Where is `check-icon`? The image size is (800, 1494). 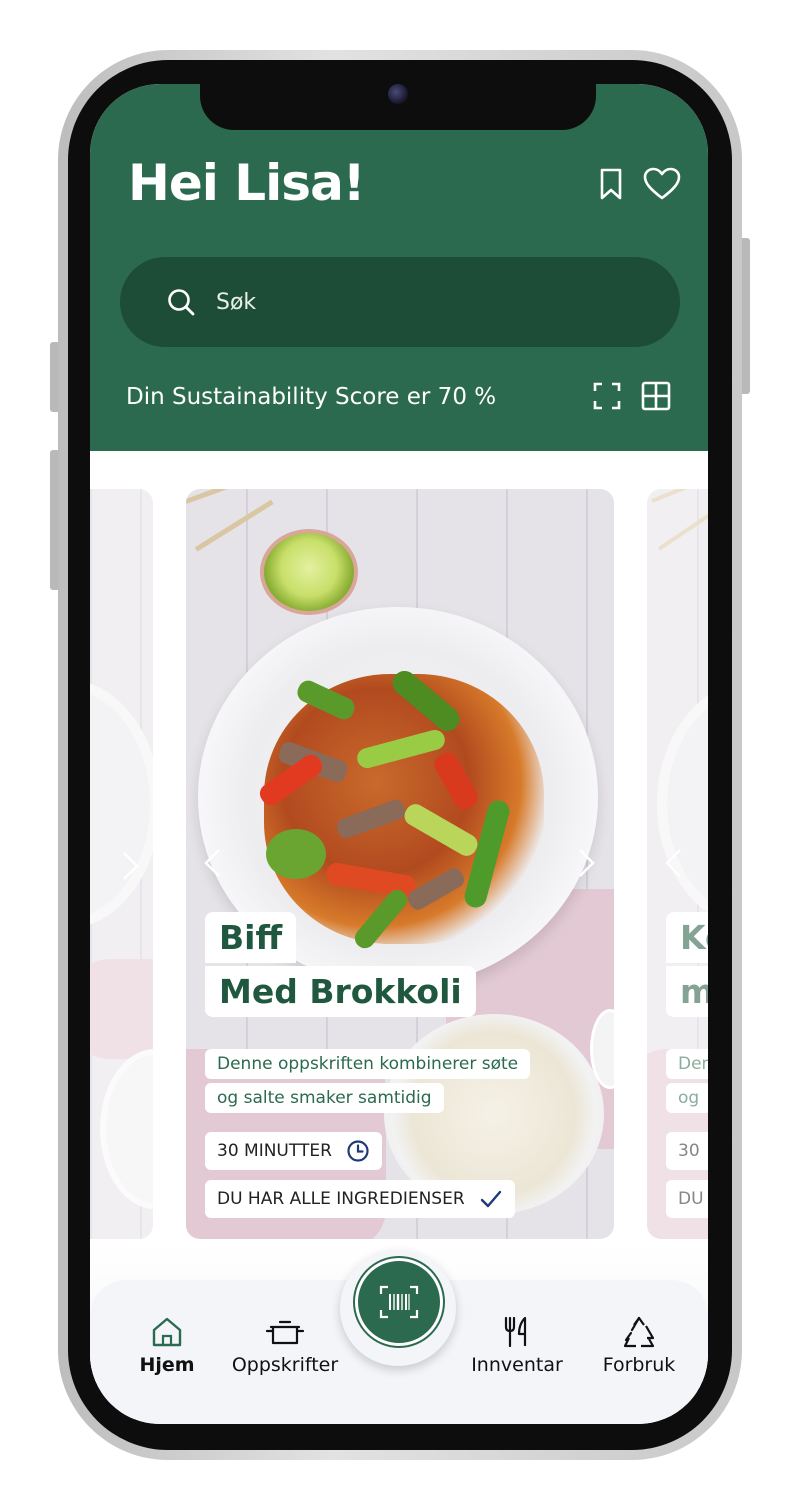
check-icon is located at coordinates (490, 1199).